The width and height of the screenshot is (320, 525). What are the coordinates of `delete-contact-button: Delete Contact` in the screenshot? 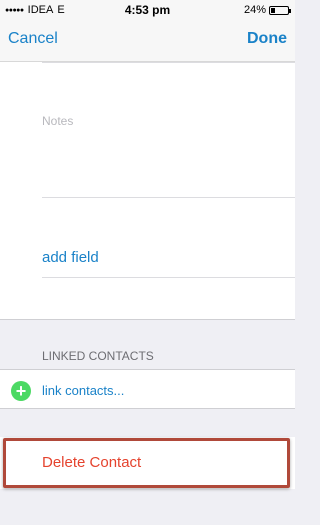 It's located at (147, 463).